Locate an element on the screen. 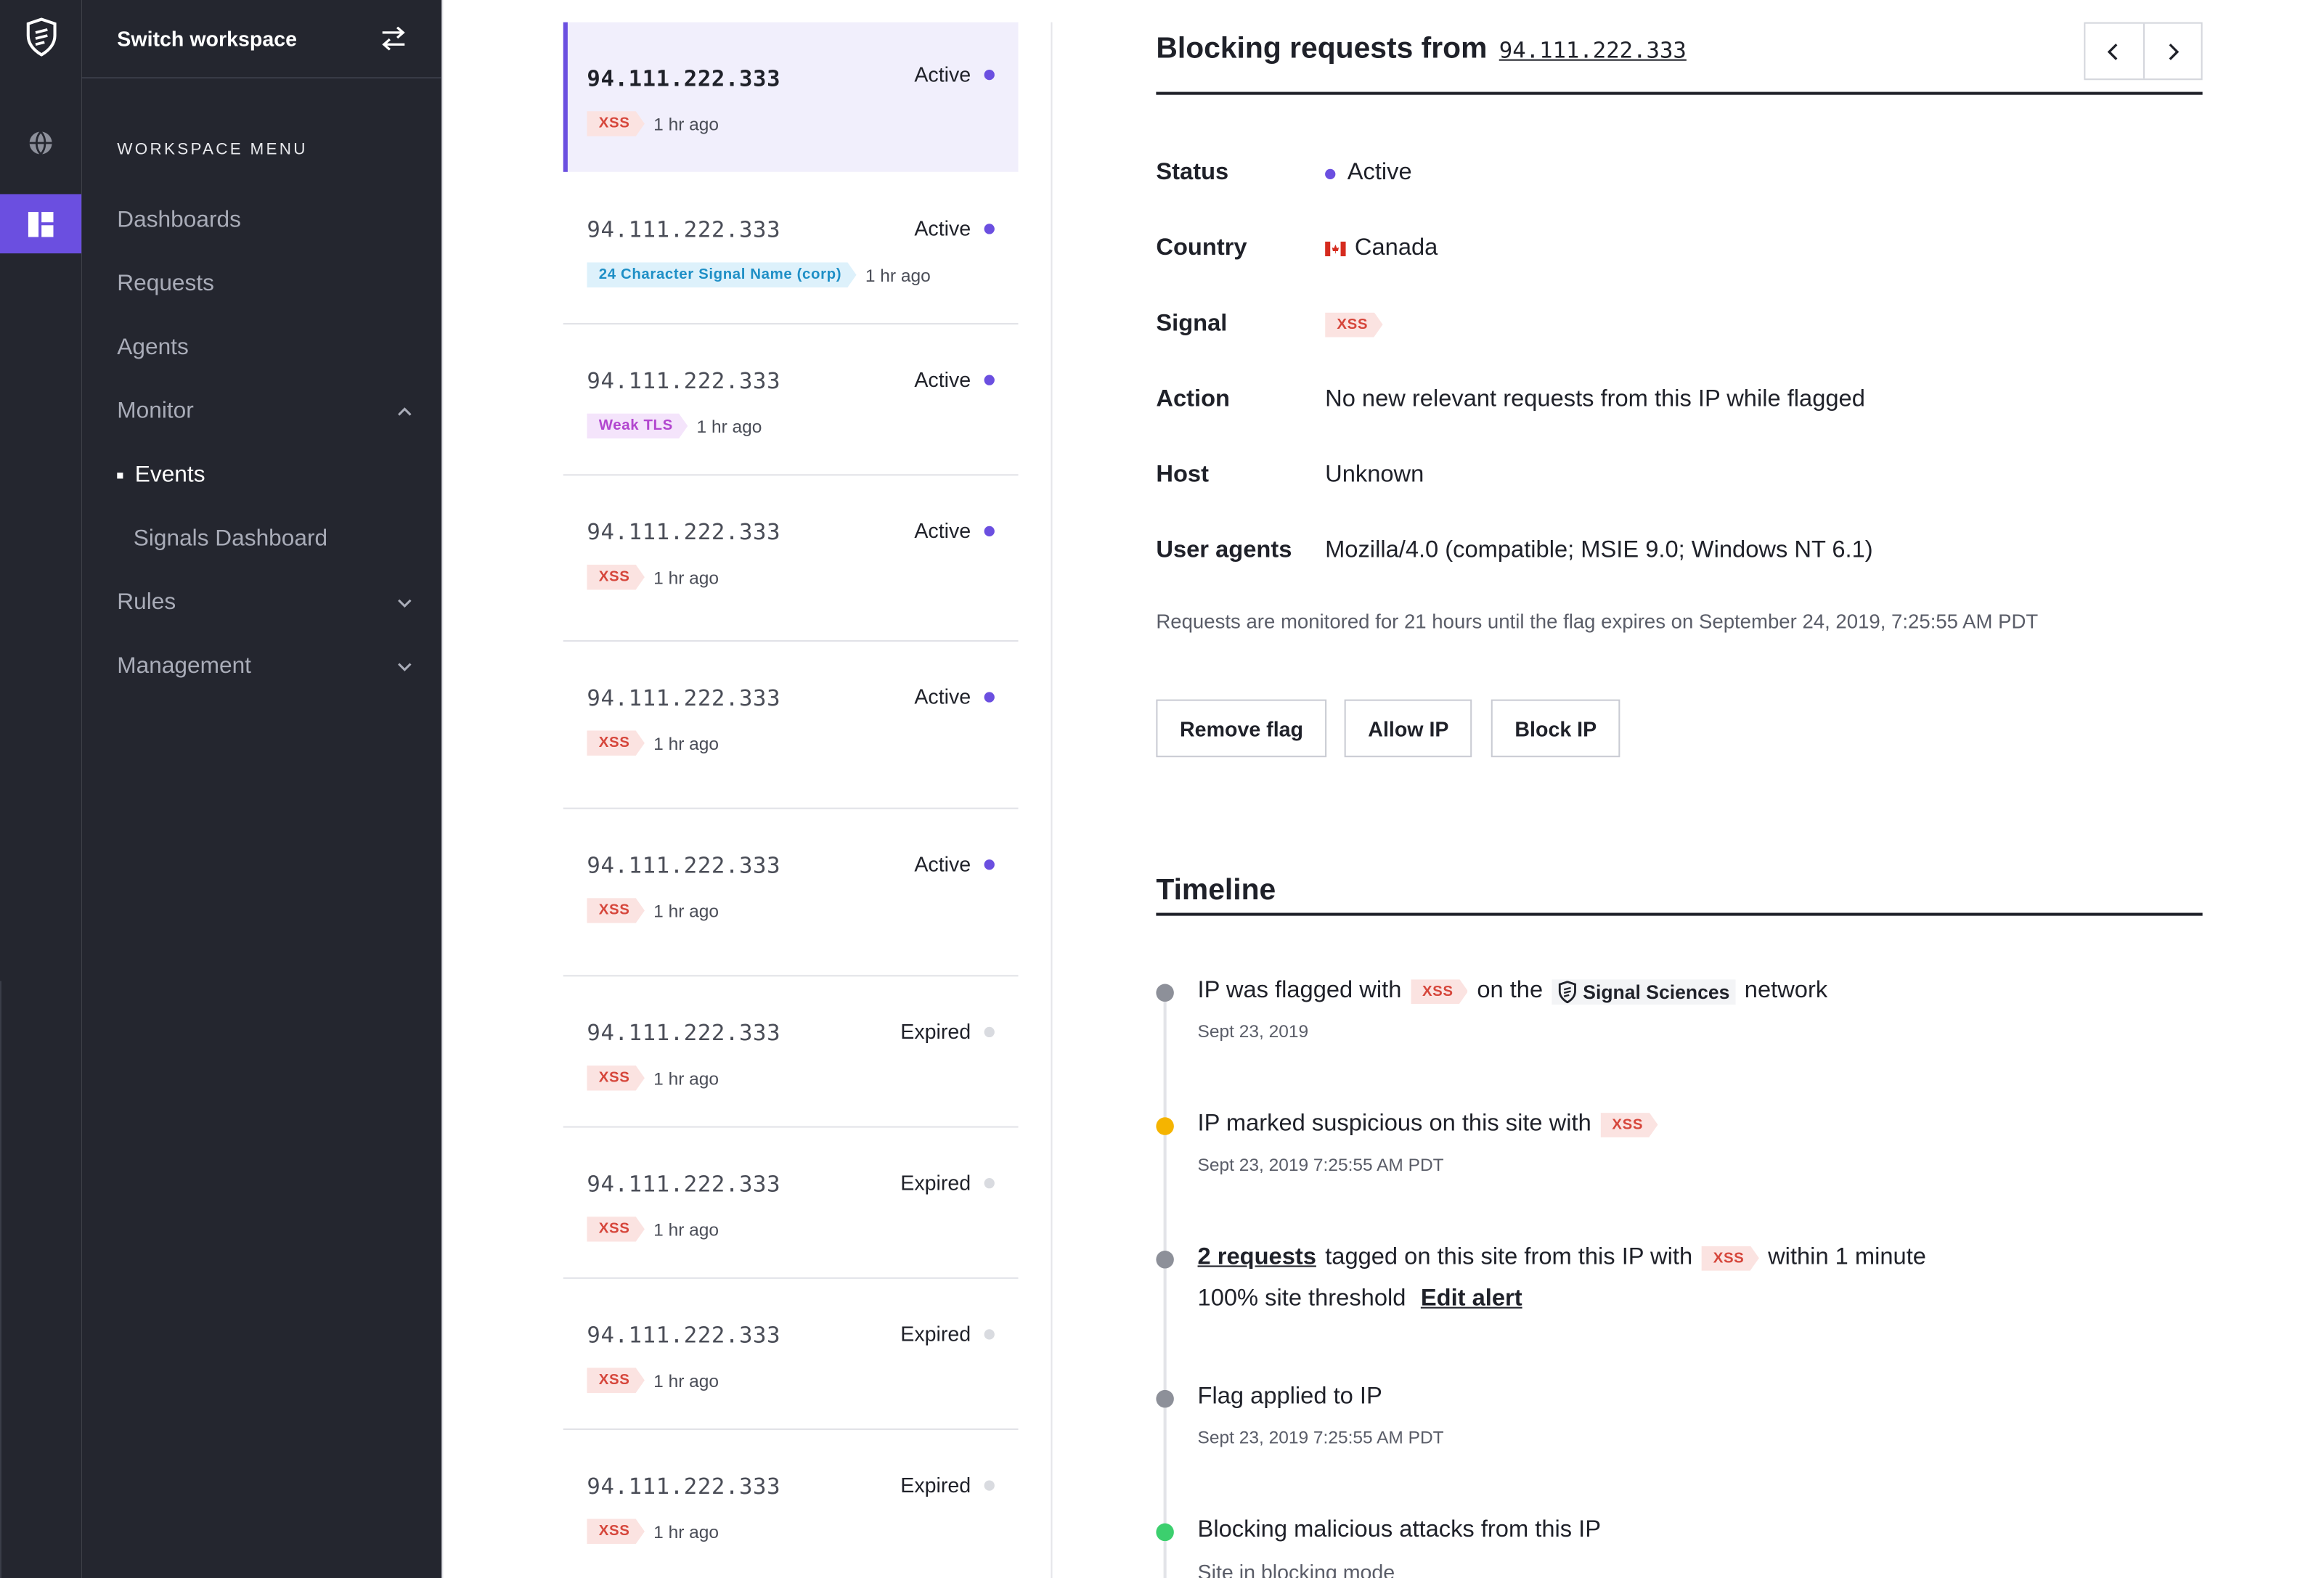 This screenshot has width=2324, height=1578. timeline-text-part: on the is located at coordinates (1510, 991).